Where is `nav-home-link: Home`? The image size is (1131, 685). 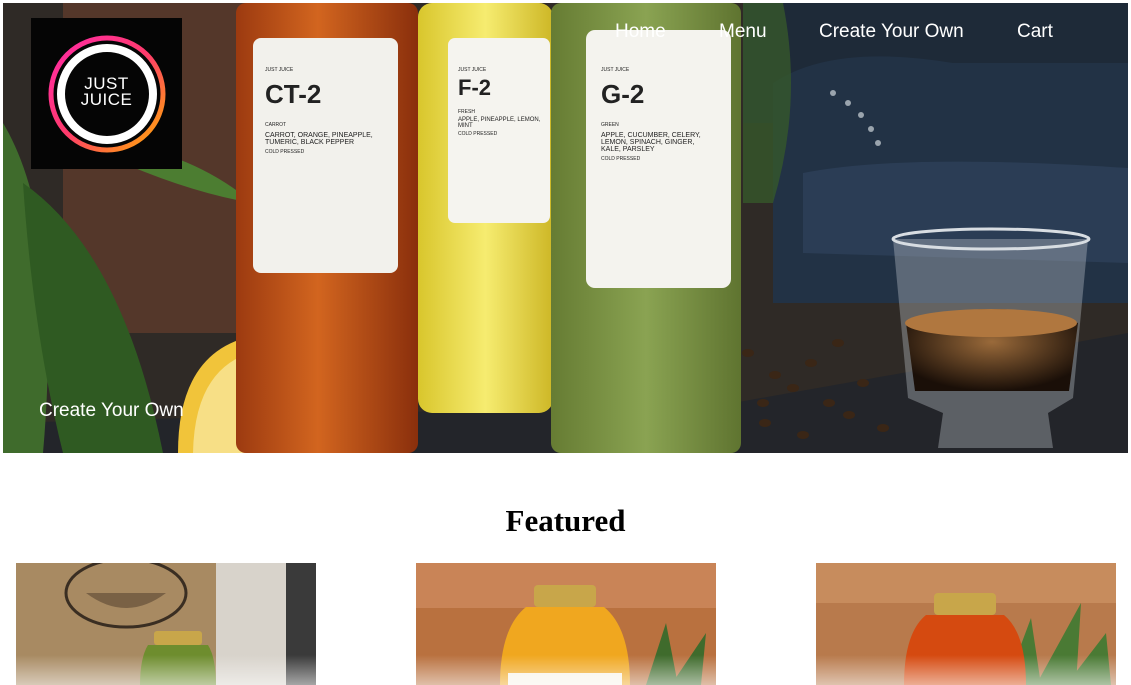 nav-home-link: Home is located at coordinates (640, 32).